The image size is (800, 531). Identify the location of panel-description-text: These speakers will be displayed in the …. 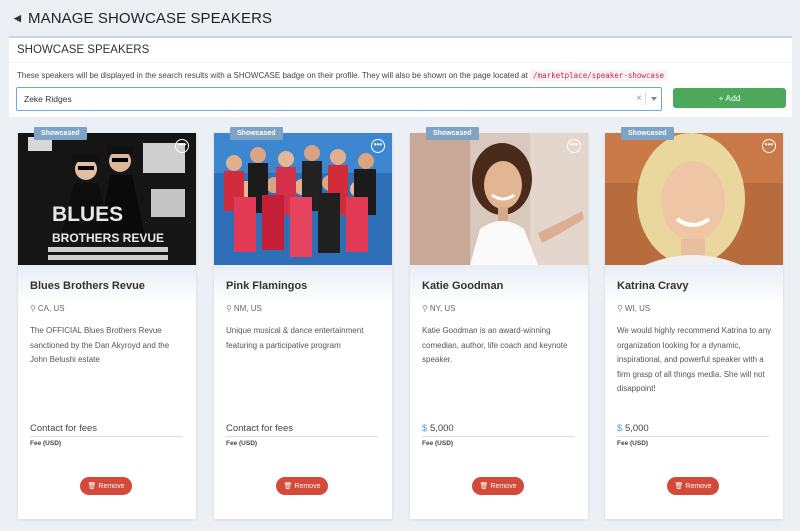
(272, 75).